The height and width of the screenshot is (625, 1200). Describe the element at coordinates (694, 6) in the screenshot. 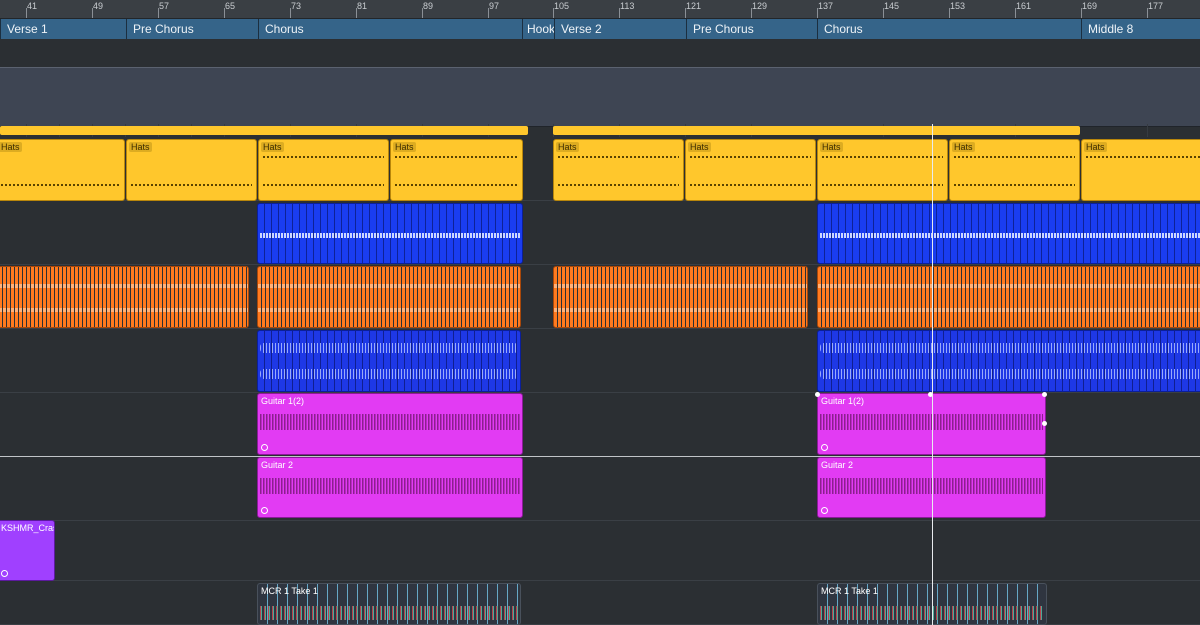

I see `ruler-tick-label: 121` at that location.